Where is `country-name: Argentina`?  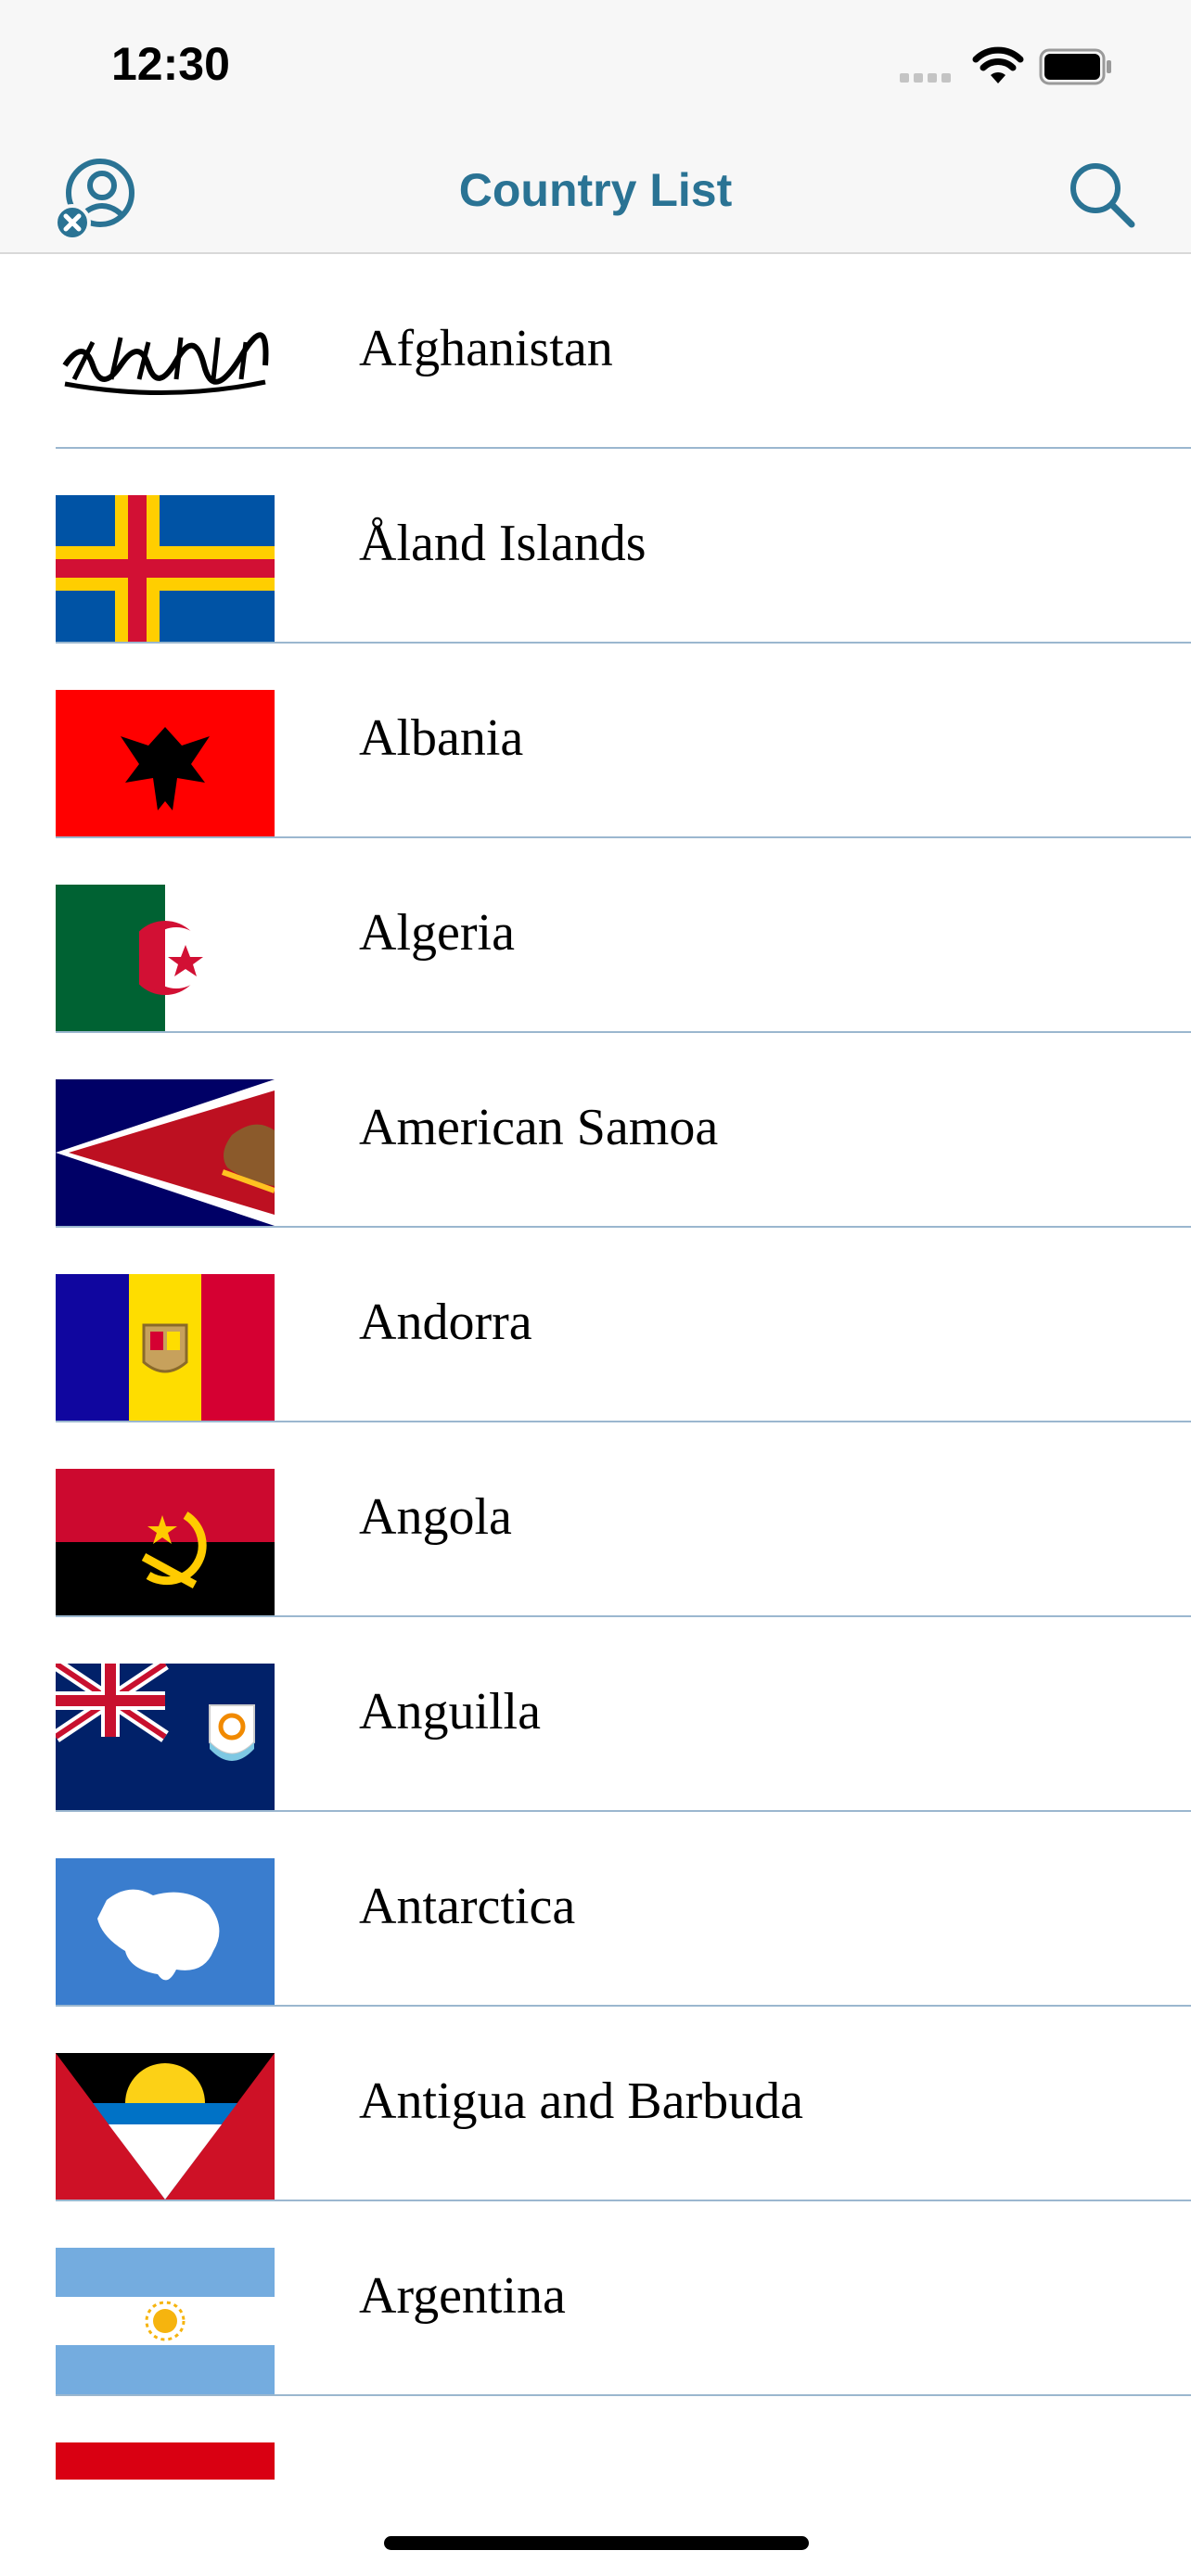
country-name: Argentina is located at coordinates (463, 2296).